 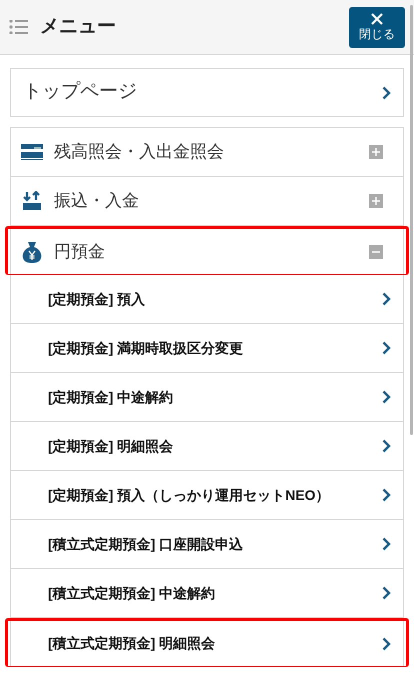 I want to click on section-label: 振込・入金, so click(x=96, y=201).